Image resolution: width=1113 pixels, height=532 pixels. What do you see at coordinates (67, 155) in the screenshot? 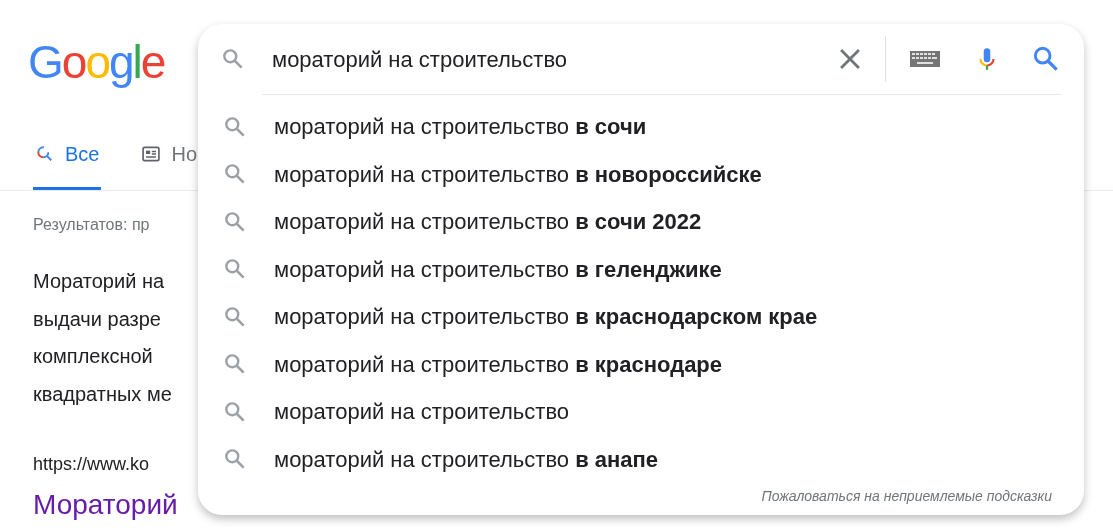
I see `tab: Все` at bounding box center [67, 155].